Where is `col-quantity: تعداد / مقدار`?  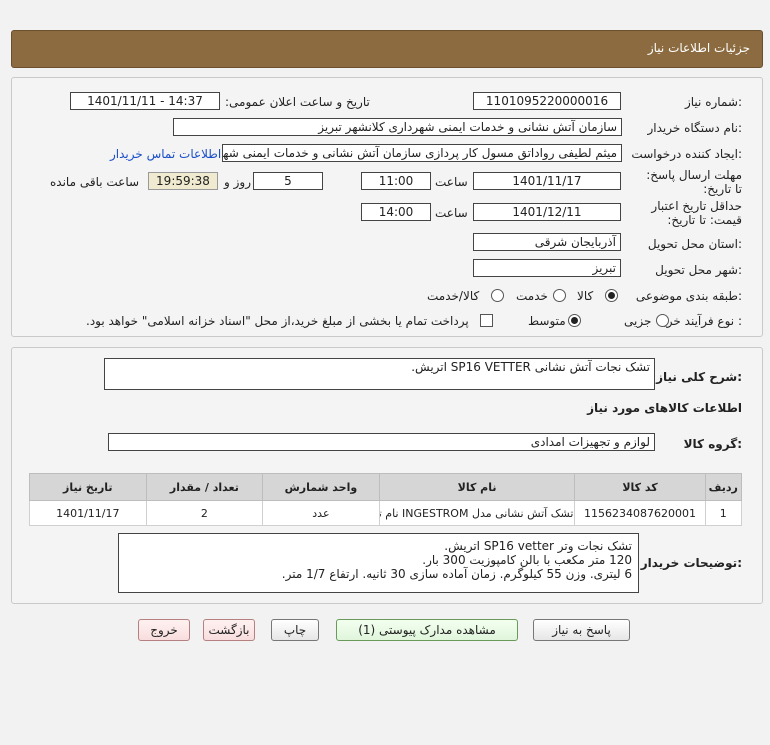
col-quantity: تعداد / مقدار is located at coordinates (204, 487).